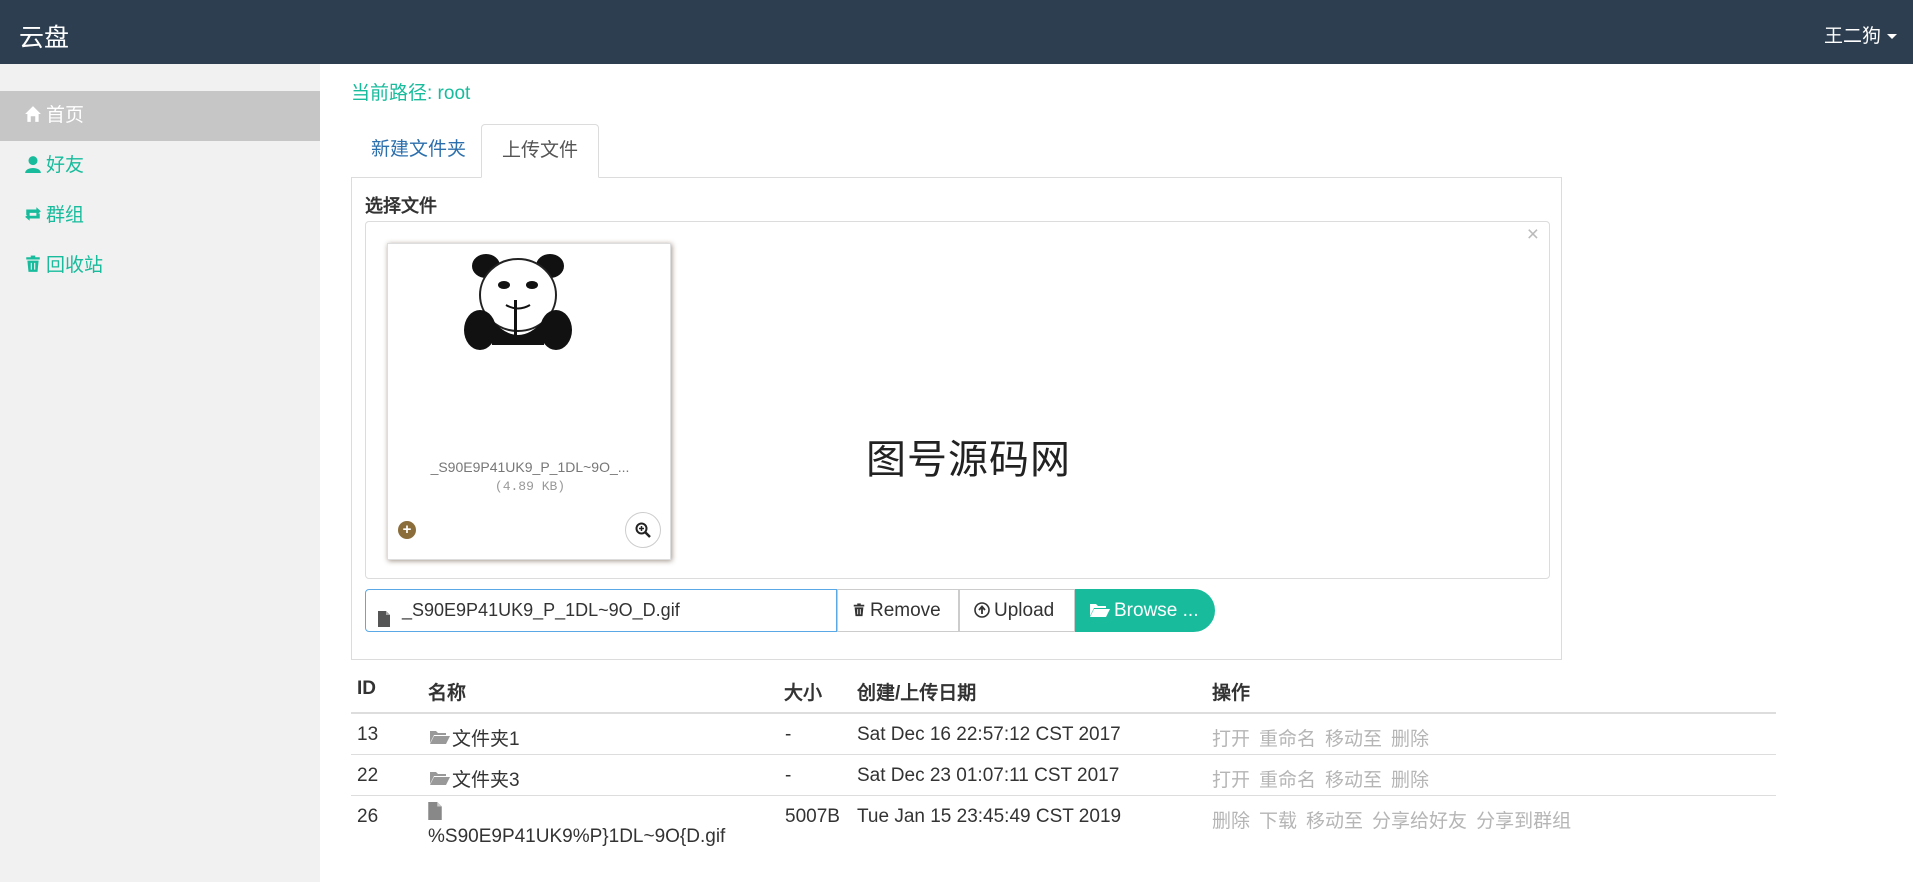  I want to click on panda-meme-thumbnail, so click(518, 304).